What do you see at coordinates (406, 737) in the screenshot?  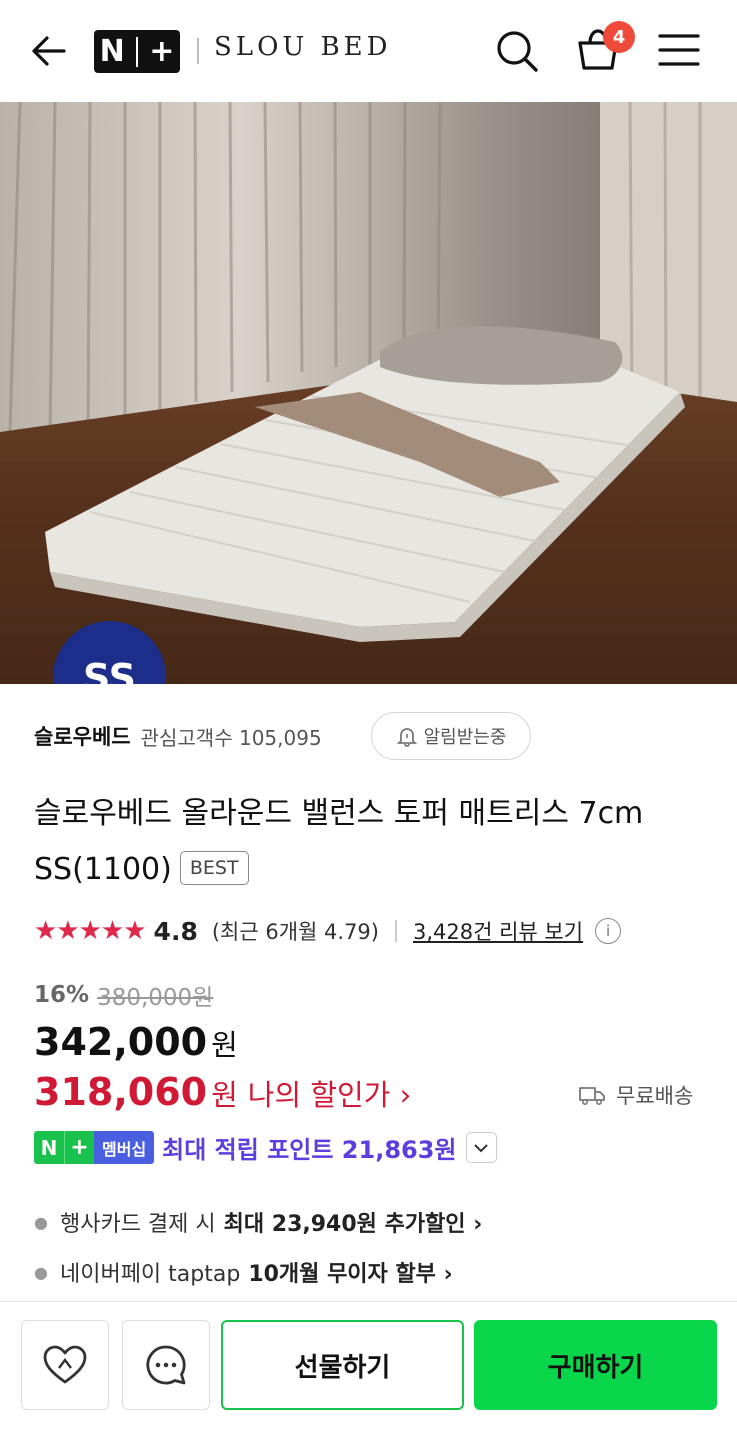 I see `bell-icon` at bounding box center [406, 737].